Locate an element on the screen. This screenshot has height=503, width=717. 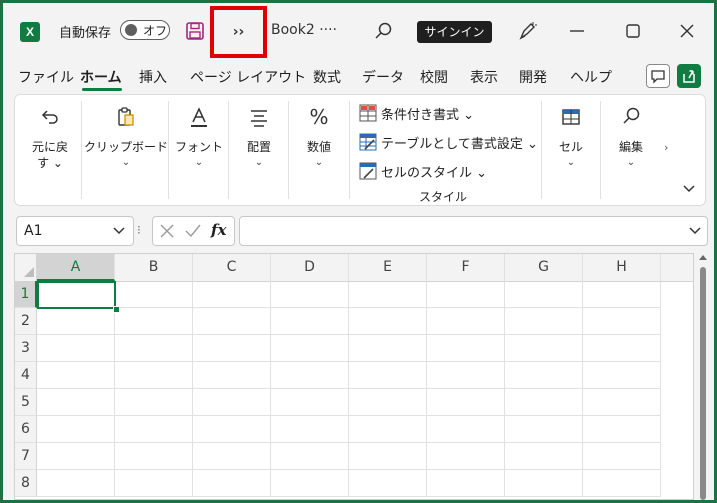
signin-button: サインイン is located at coordinates (454, 32).